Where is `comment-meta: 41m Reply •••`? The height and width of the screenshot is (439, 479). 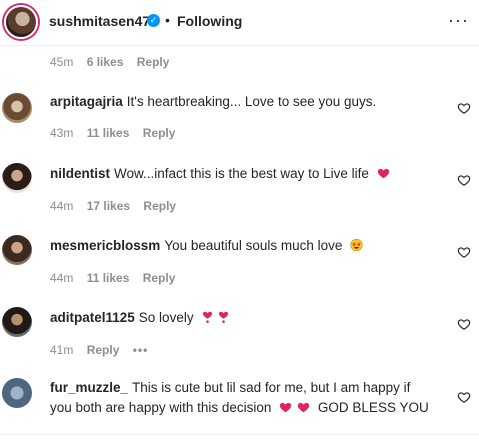 comment-meta: 41m Reply ••• is located at coordinates (104, 350).